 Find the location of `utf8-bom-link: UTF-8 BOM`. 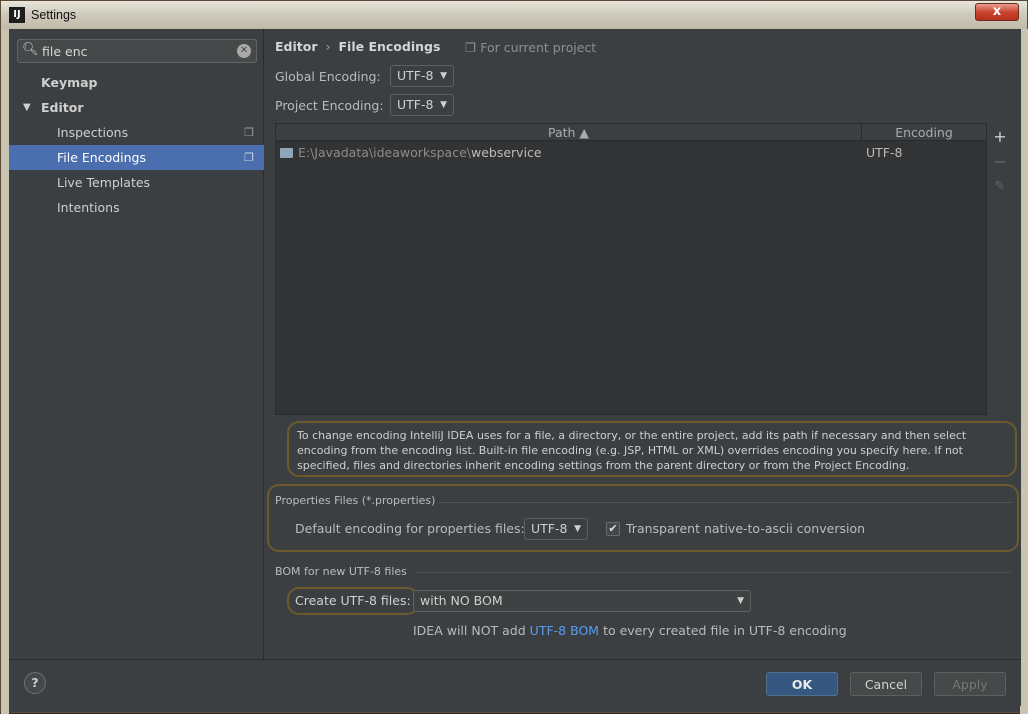

utf8-bom-link: UTF-8 BOM is located at coordinates (564, 630).